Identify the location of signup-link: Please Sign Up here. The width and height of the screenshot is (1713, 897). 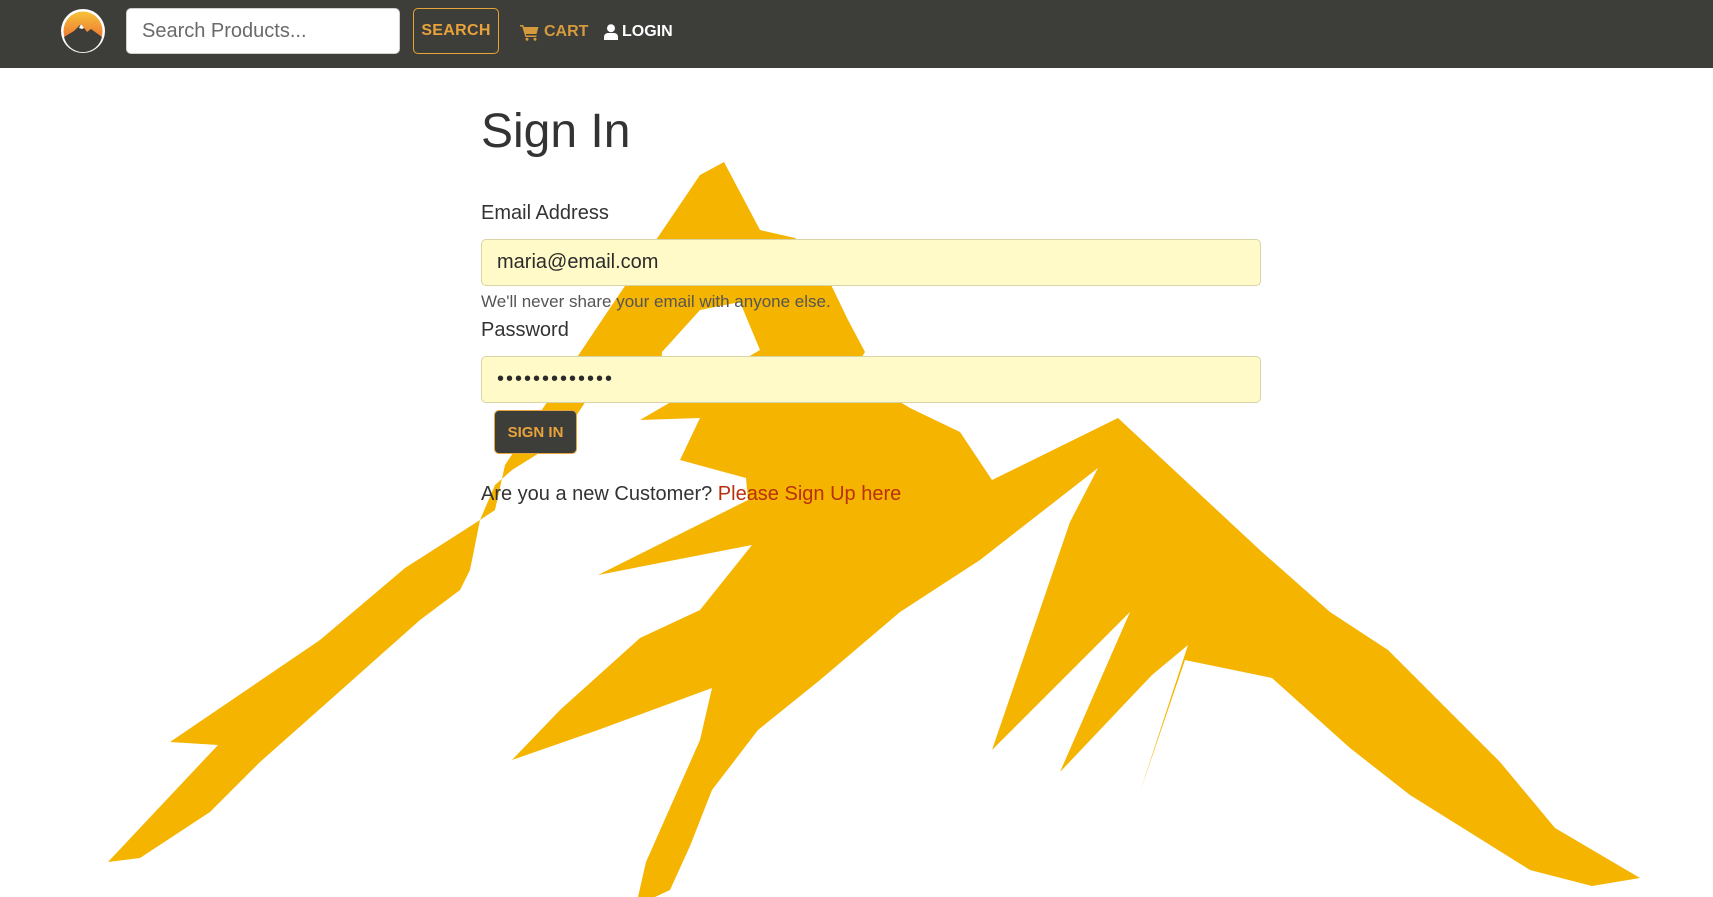
(809, 494).